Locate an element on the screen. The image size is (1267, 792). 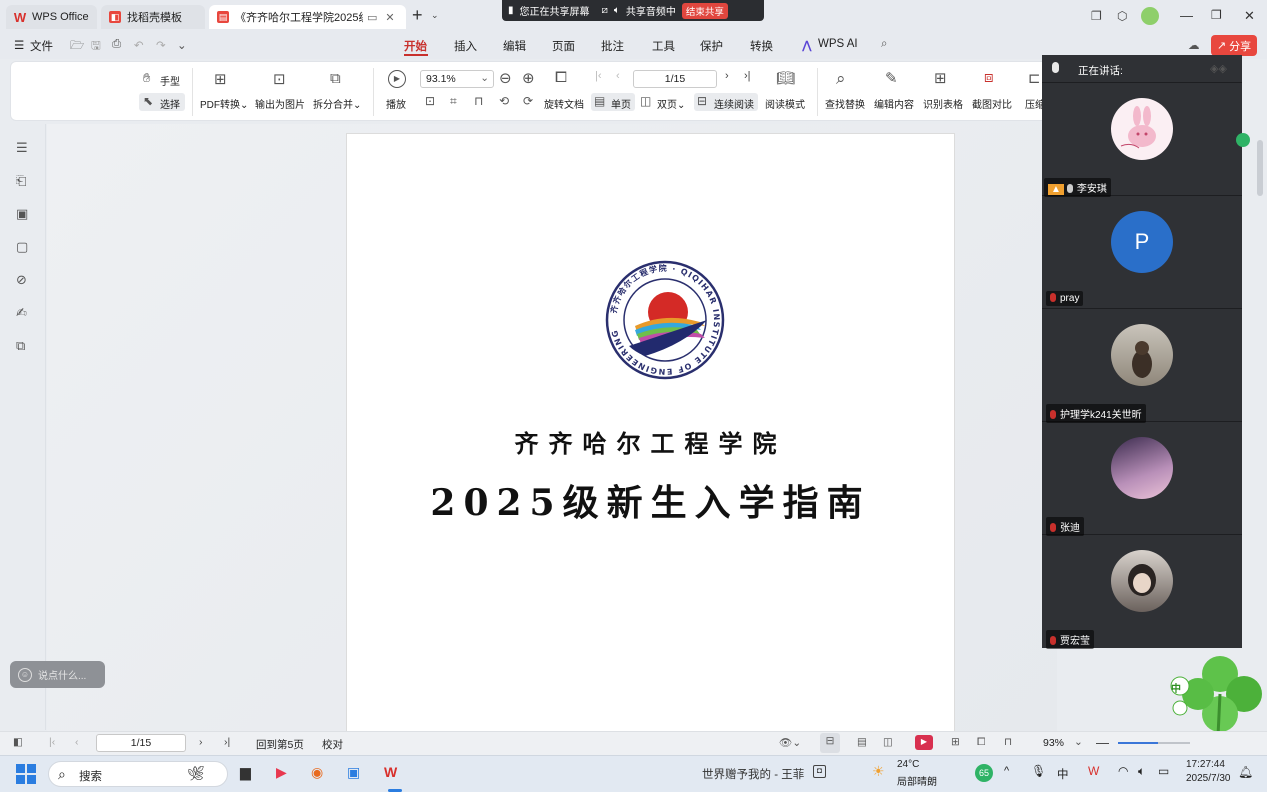
minimize-icon: — is located at coordinates (1186, 15).